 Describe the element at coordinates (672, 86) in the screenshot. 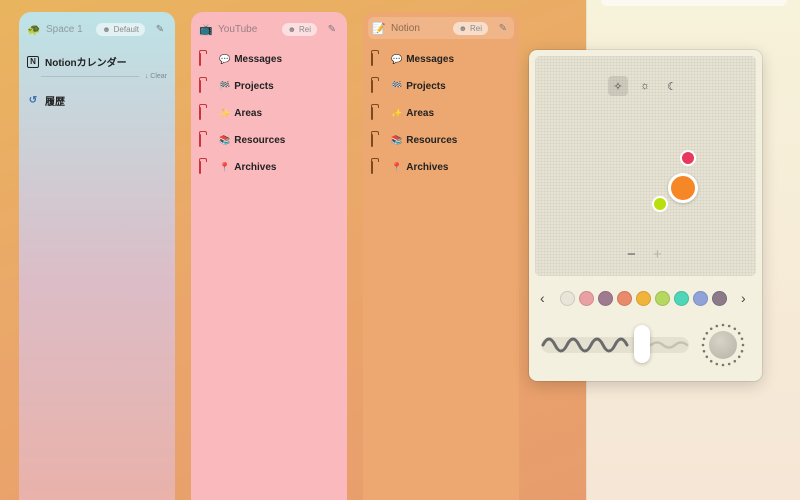

I see `moon-icon: ☾` at that location.